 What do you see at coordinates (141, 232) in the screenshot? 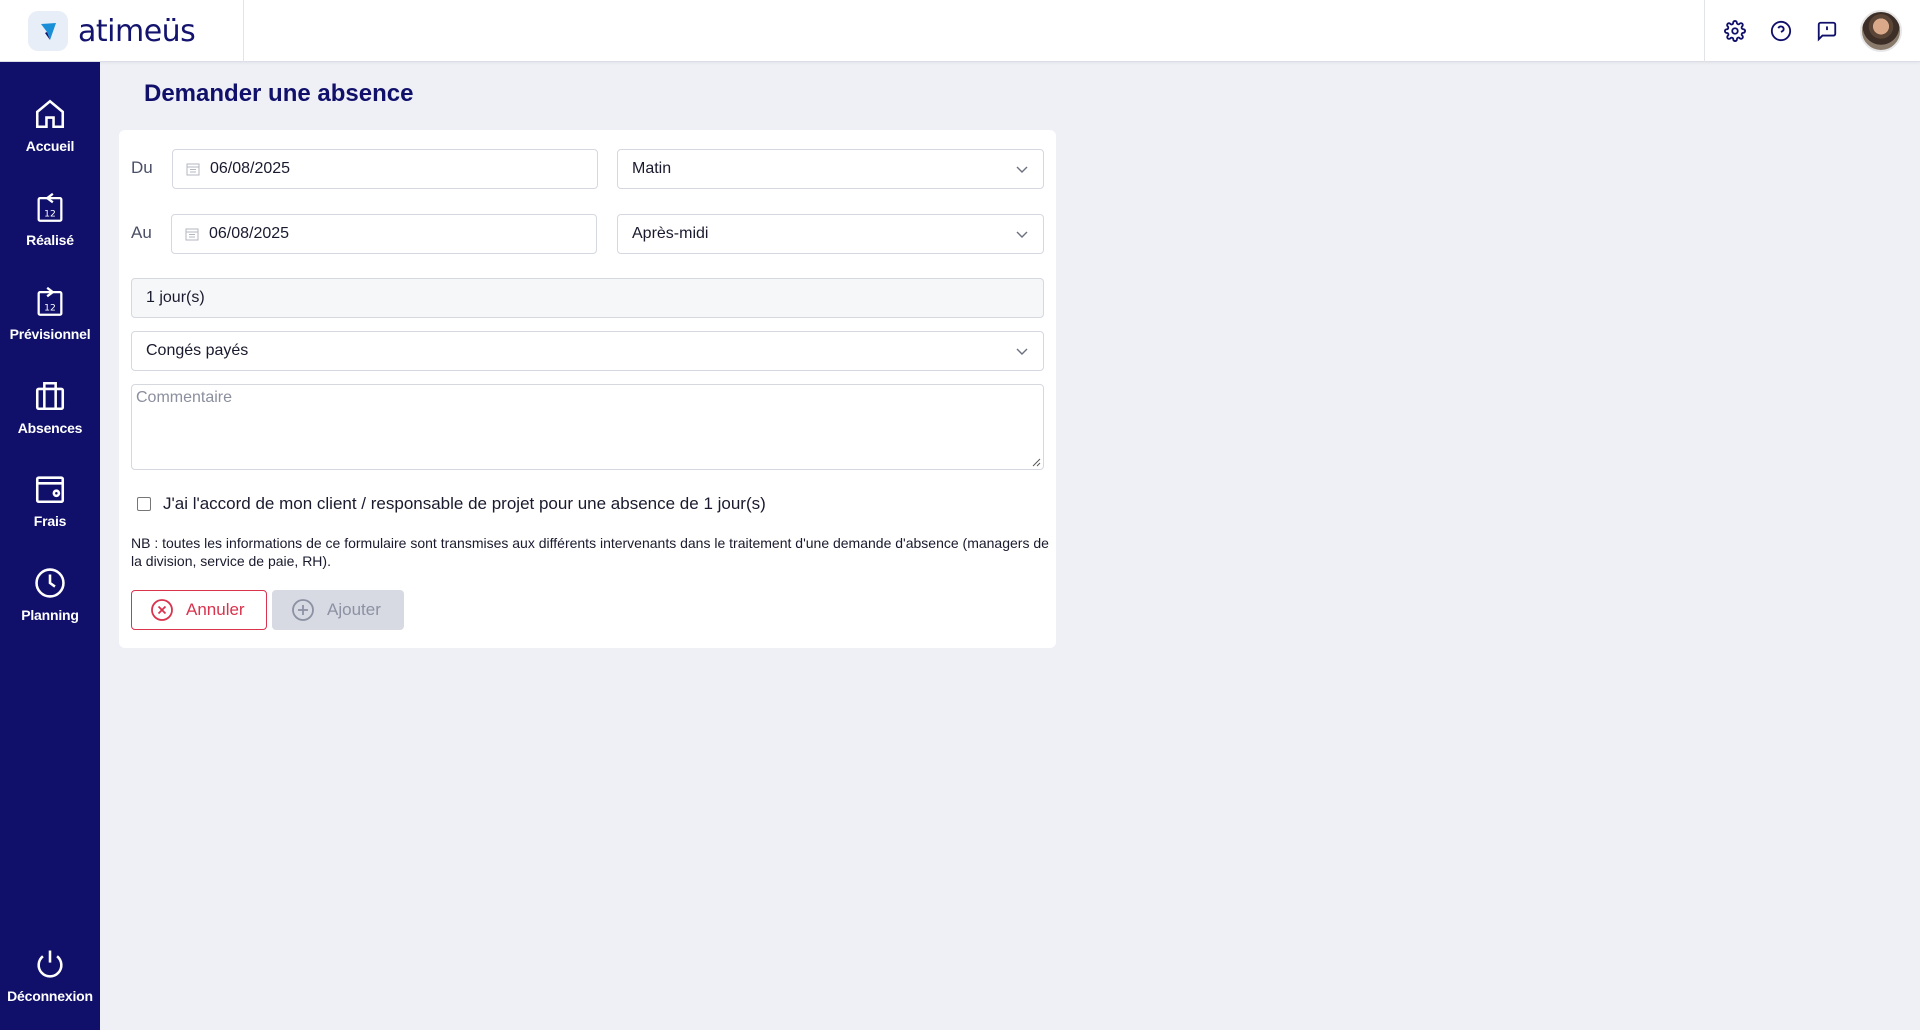
I see `to-label: Au` at bounding box center [141, 232].